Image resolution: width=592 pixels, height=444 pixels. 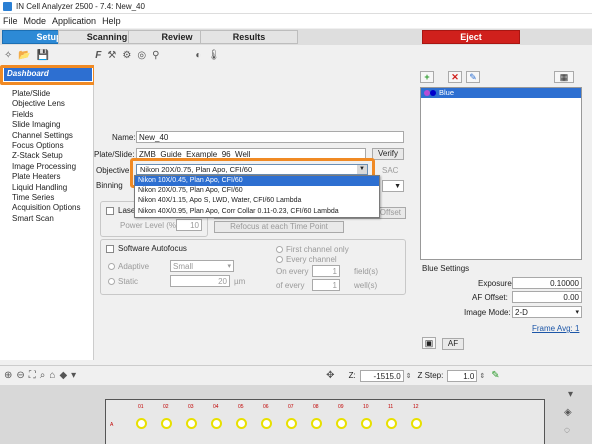 I want to click on adaptive-radio, so click(x=111, y=266).